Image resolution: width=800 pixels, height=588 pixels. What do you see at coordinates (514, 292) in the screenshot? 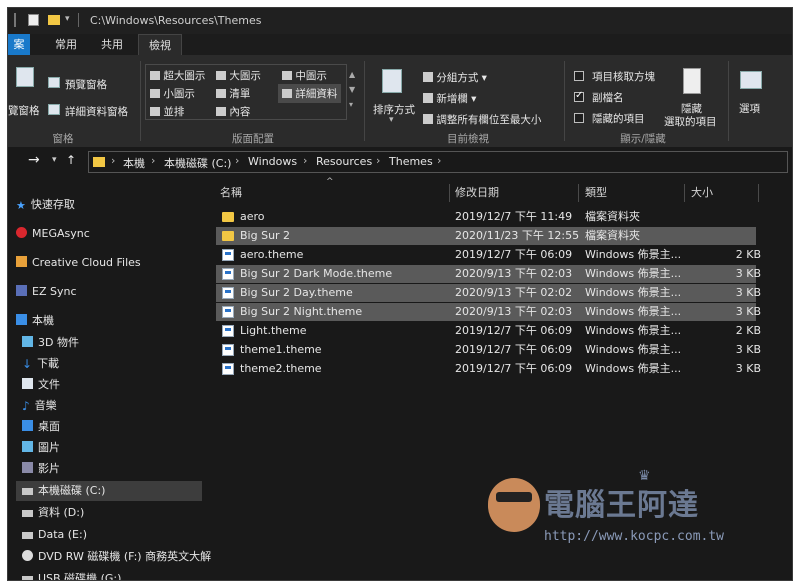
I see `file-date-cell: 2020/9/13 下午 02:02` at bounding box center [514, 292].